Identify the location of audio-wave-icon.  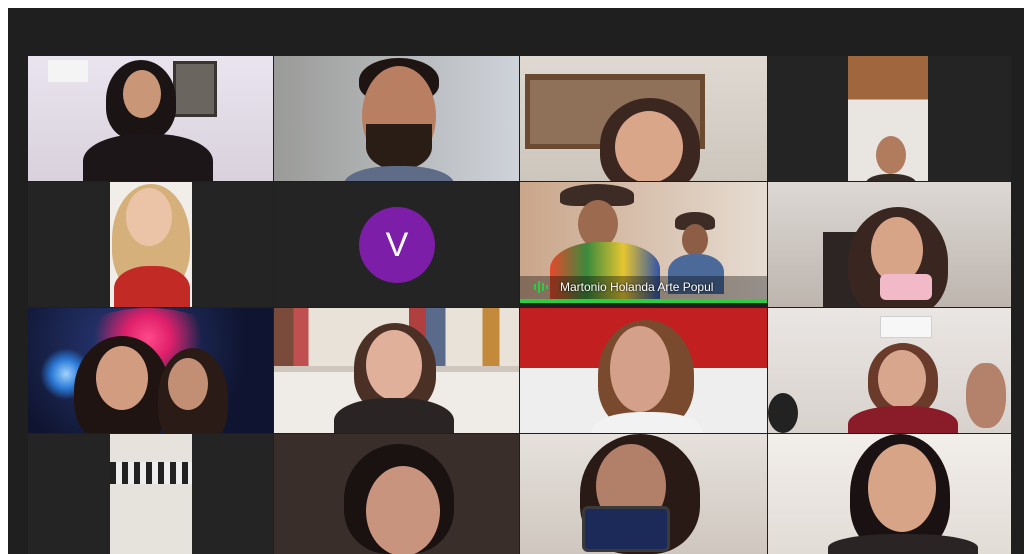
(541, 287).